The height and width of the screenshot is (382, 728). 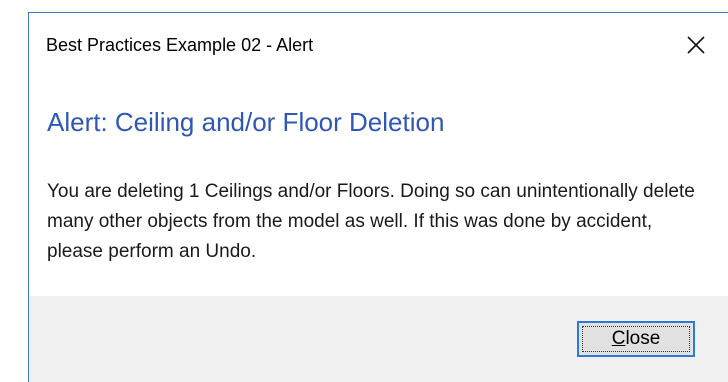 I want to click on close-button: Close, so click(x=636, y=339).